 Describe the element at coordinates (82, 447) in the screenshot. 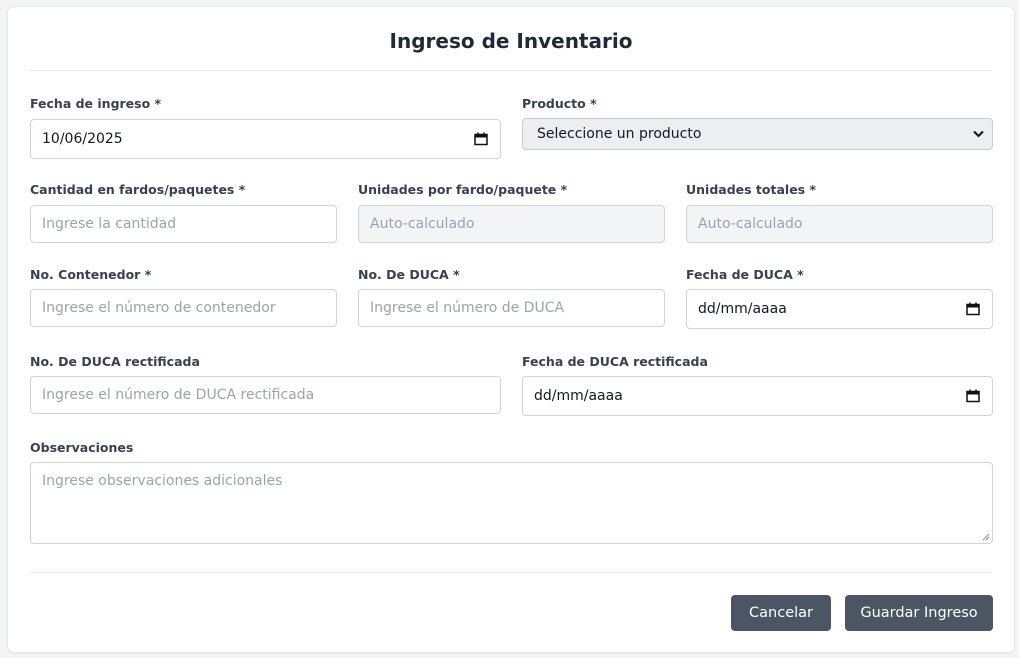

I see `observaciones-label: Observaciones` at that location.